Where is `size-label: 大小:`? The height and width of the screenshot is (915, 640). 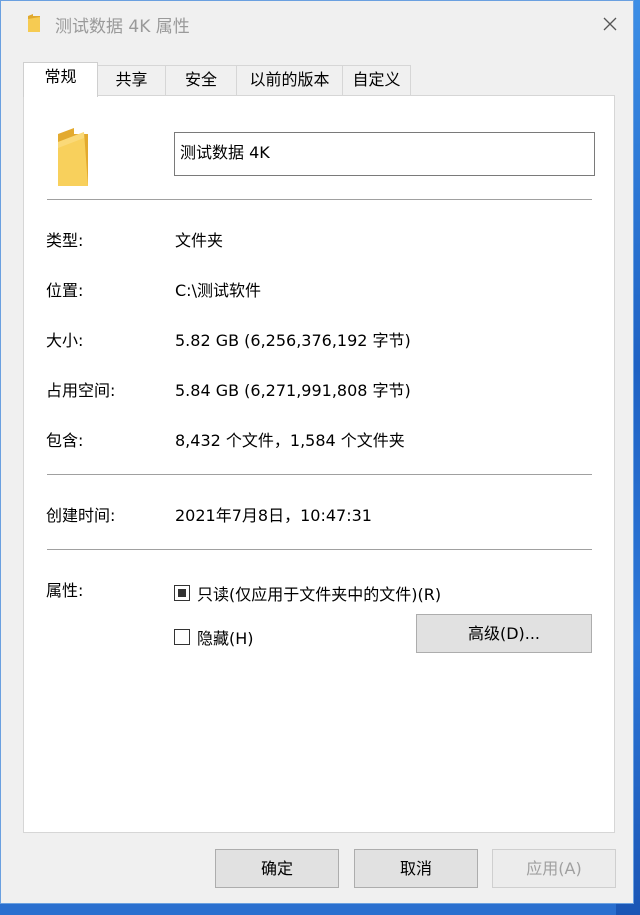
size-label: 大小: is located at coordinates (65, 340).